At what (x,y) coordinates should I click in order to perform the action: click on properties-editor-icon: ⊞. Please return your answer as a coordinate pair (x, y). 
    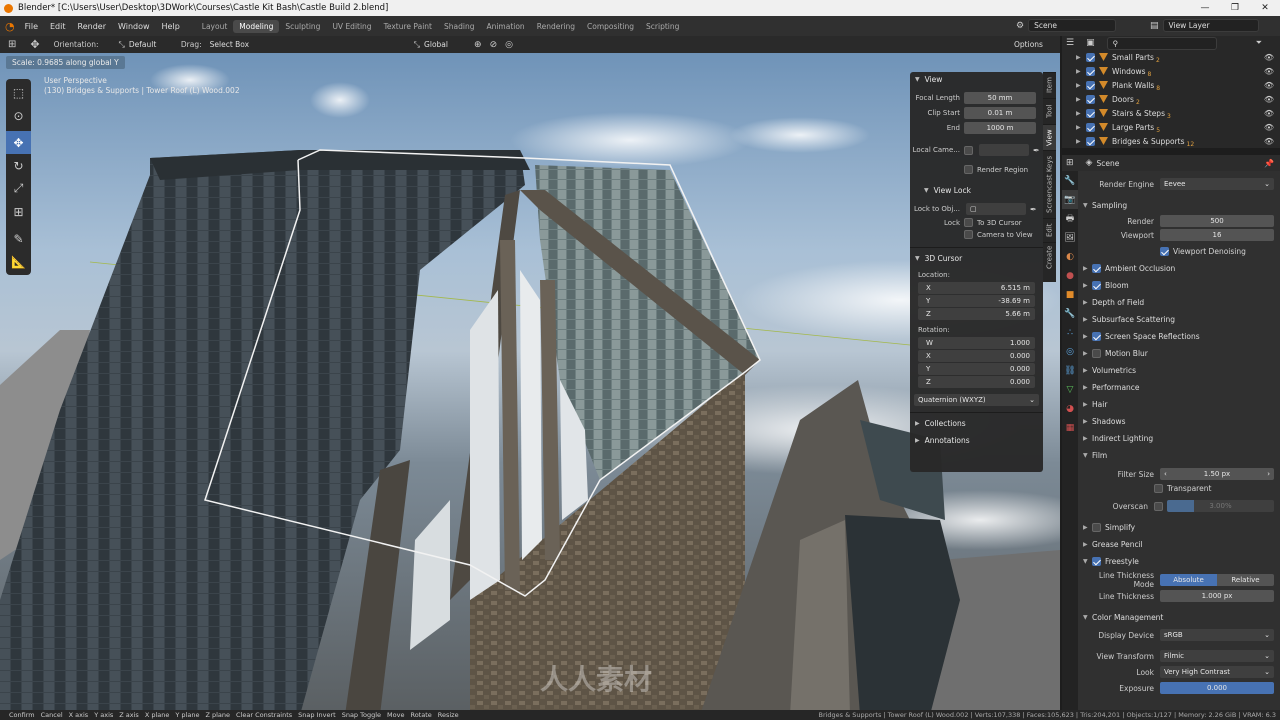
    Looking at the image, I should click on (1070, 163).